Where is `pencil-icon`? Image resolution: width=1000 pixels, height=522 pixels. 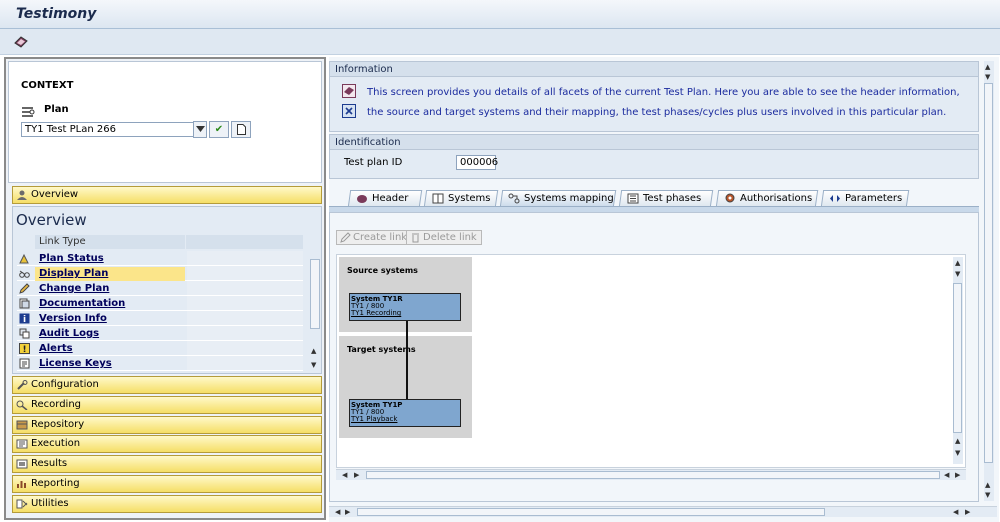 pencil-icon is located at coordinates (24, 288).